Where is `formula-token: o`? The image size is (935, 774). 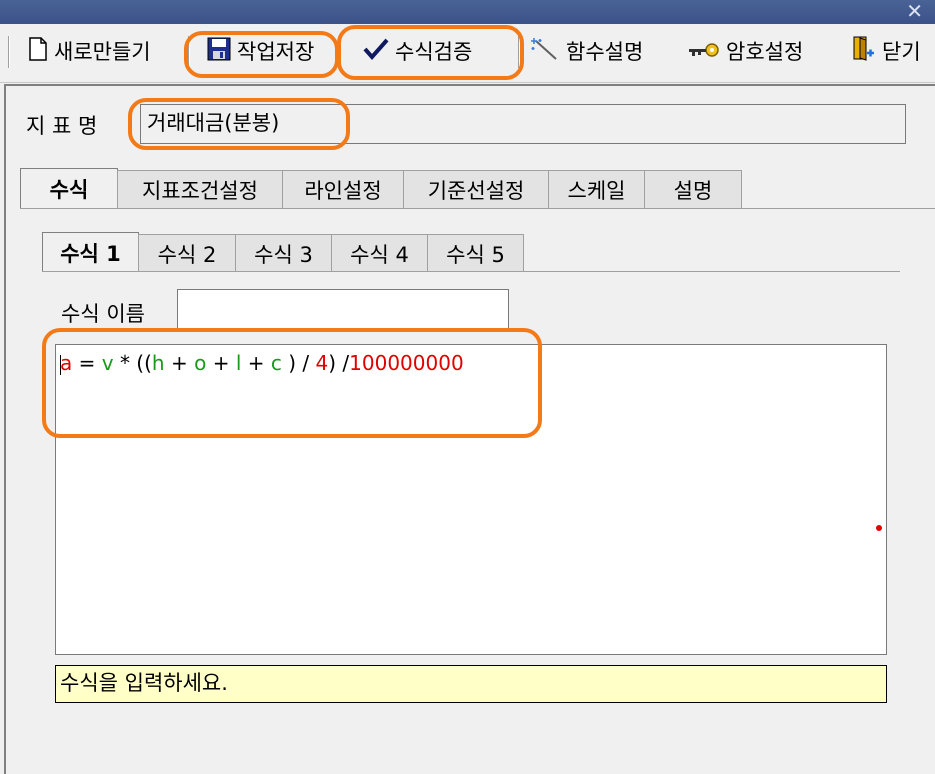
formula-token: o is located at coordinates (200, 363).